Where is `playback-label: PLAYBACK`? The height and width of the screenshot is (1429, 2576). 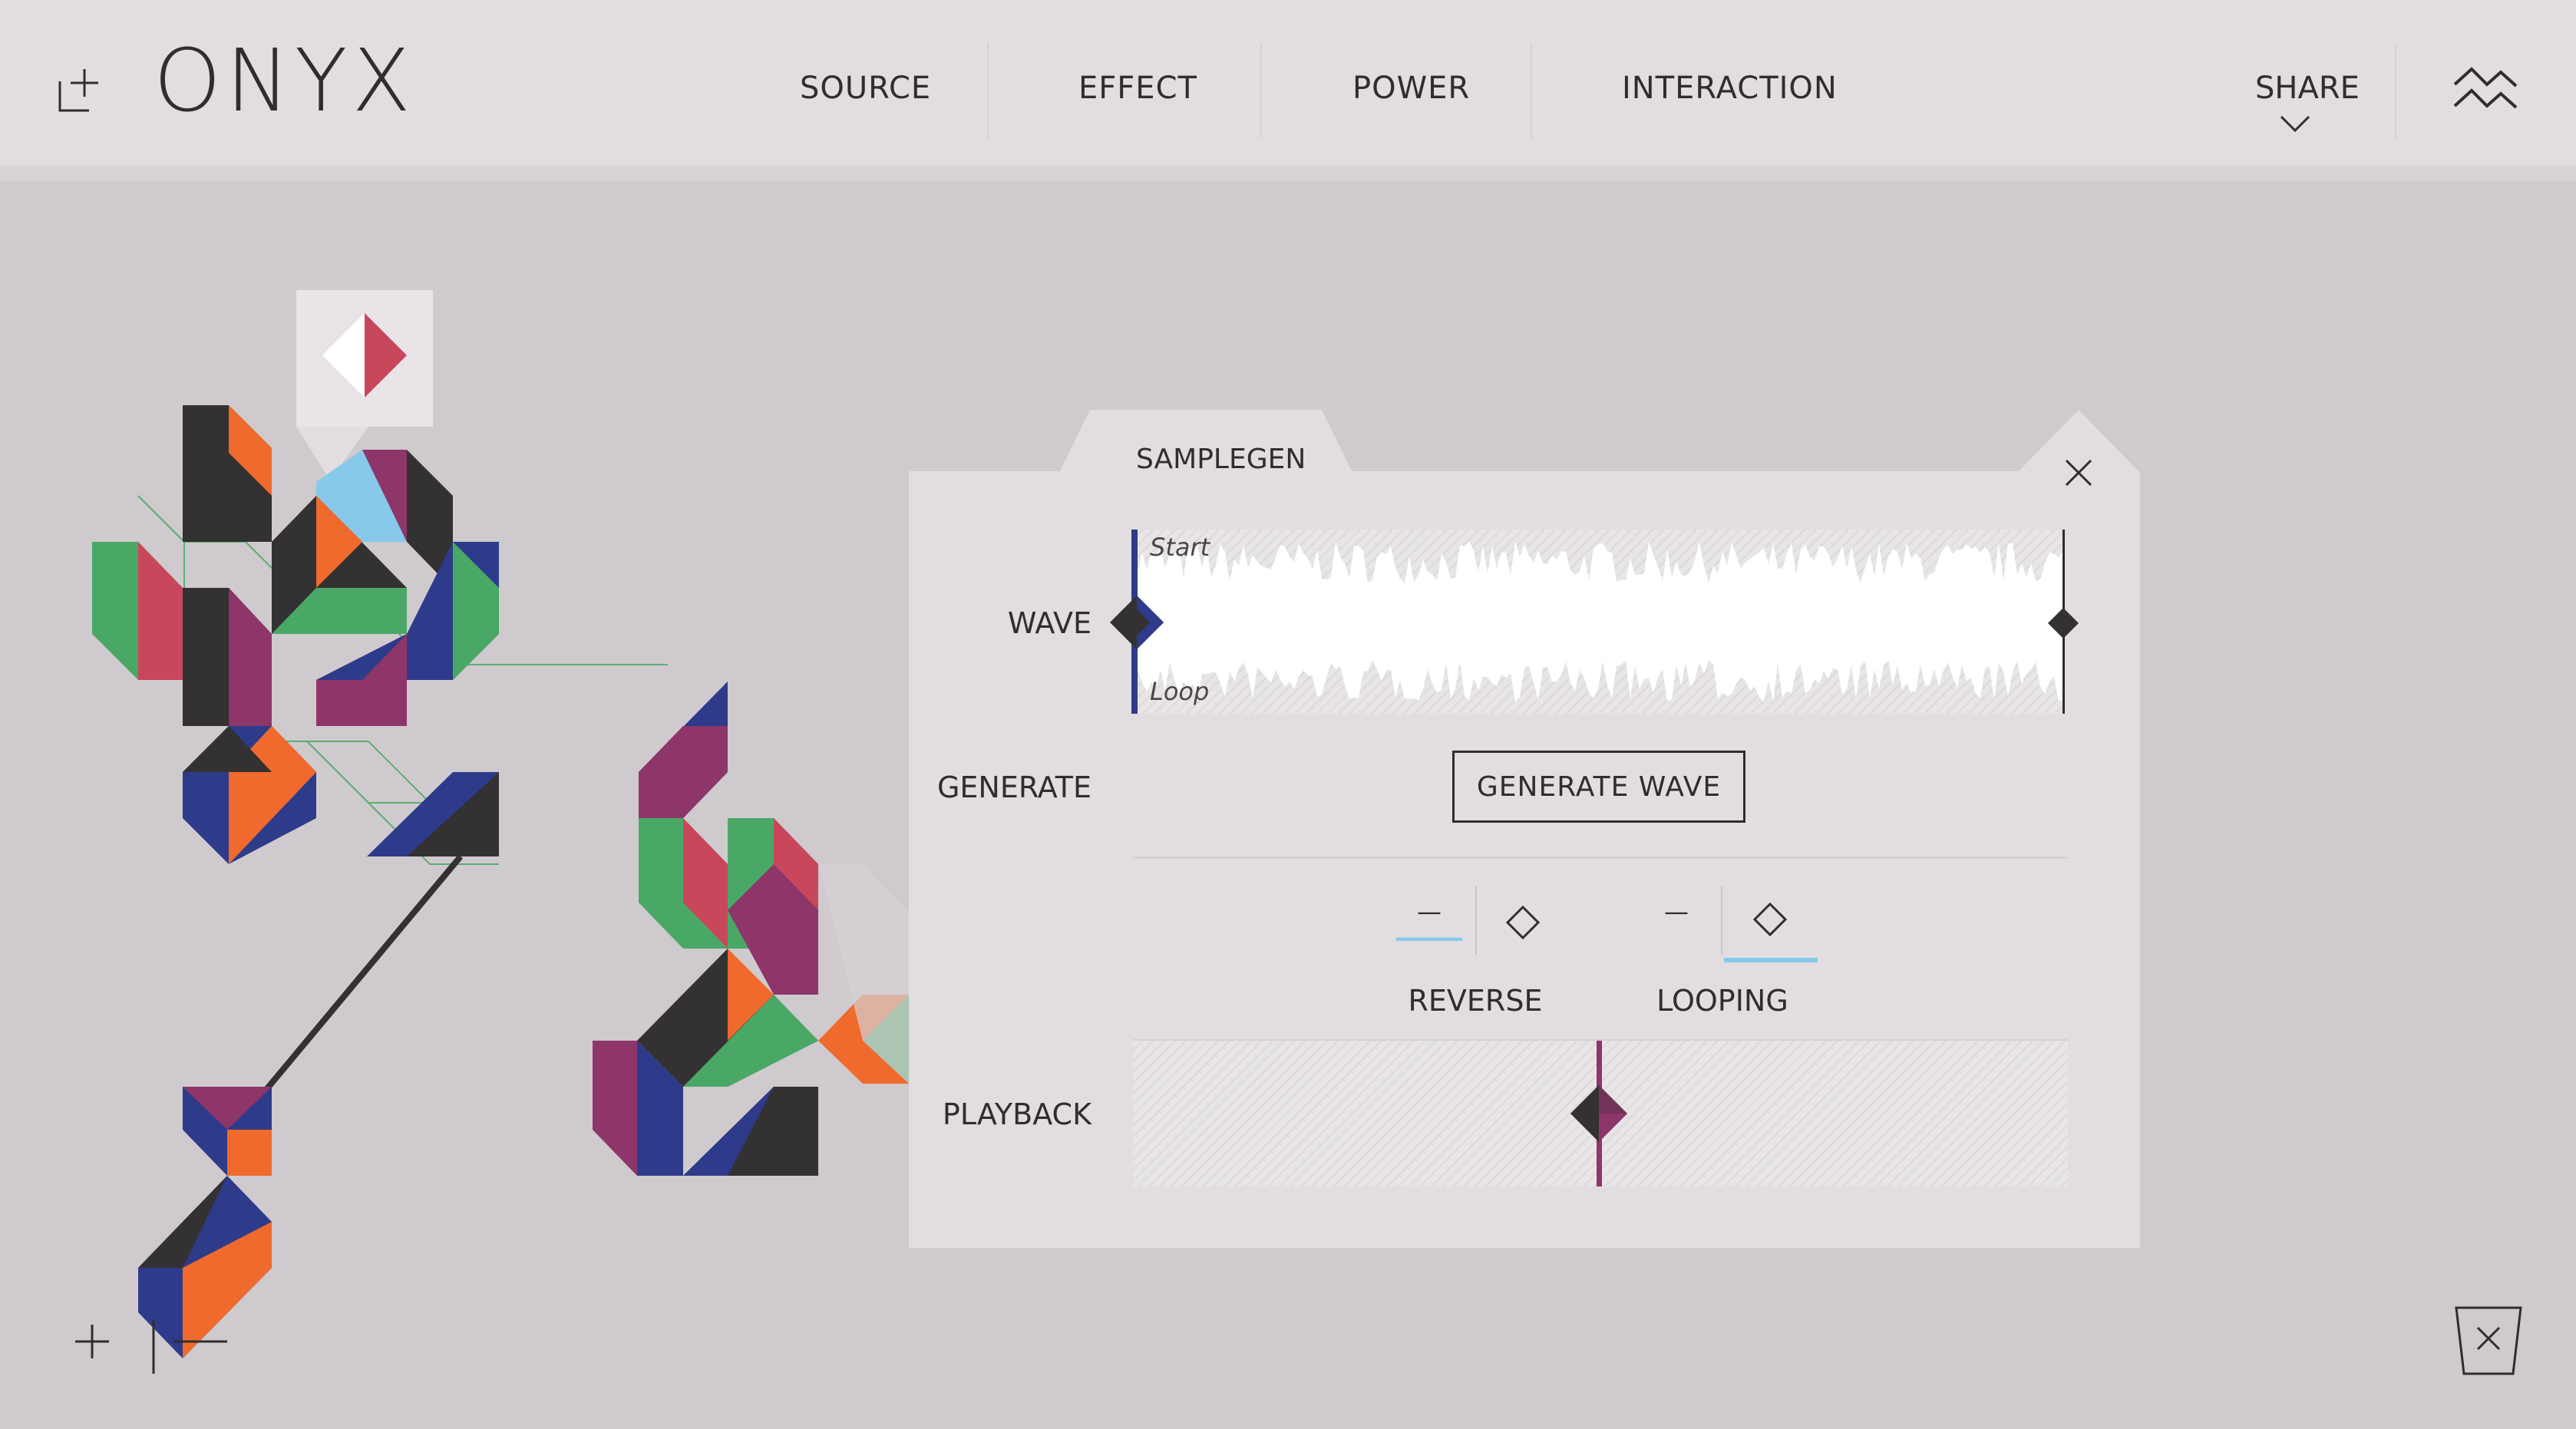
playback-label: PLAYBACK is located at coordinates (1016, 1114).